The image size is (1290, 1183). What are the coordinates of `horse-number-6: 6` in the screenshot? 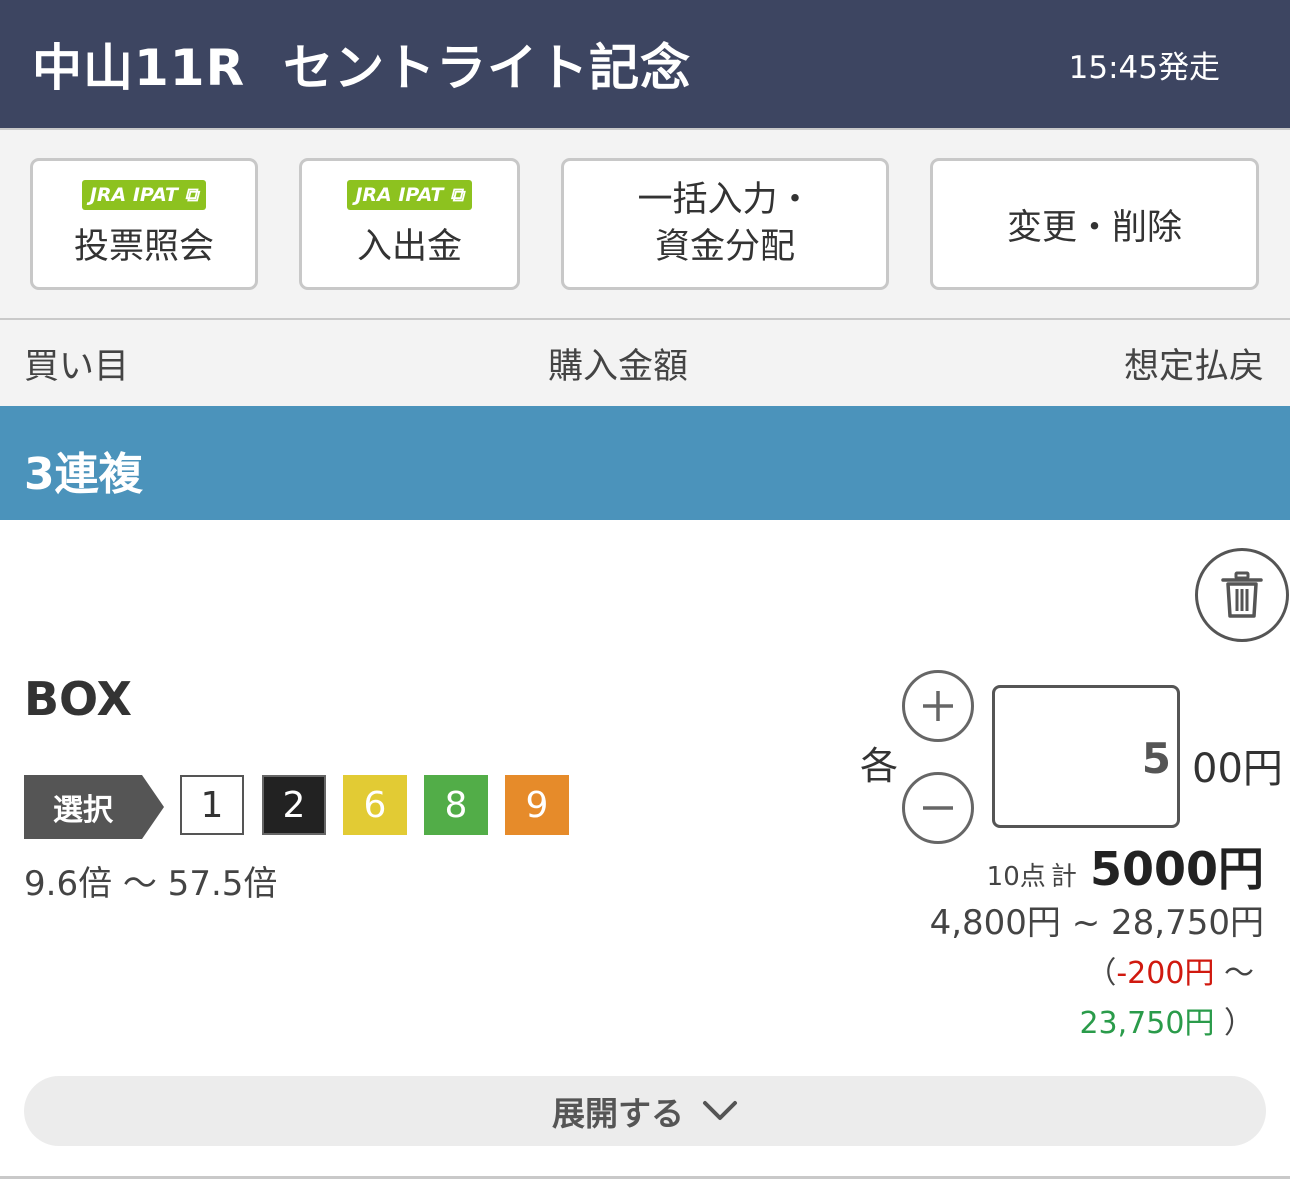 It's located at (375, 805).